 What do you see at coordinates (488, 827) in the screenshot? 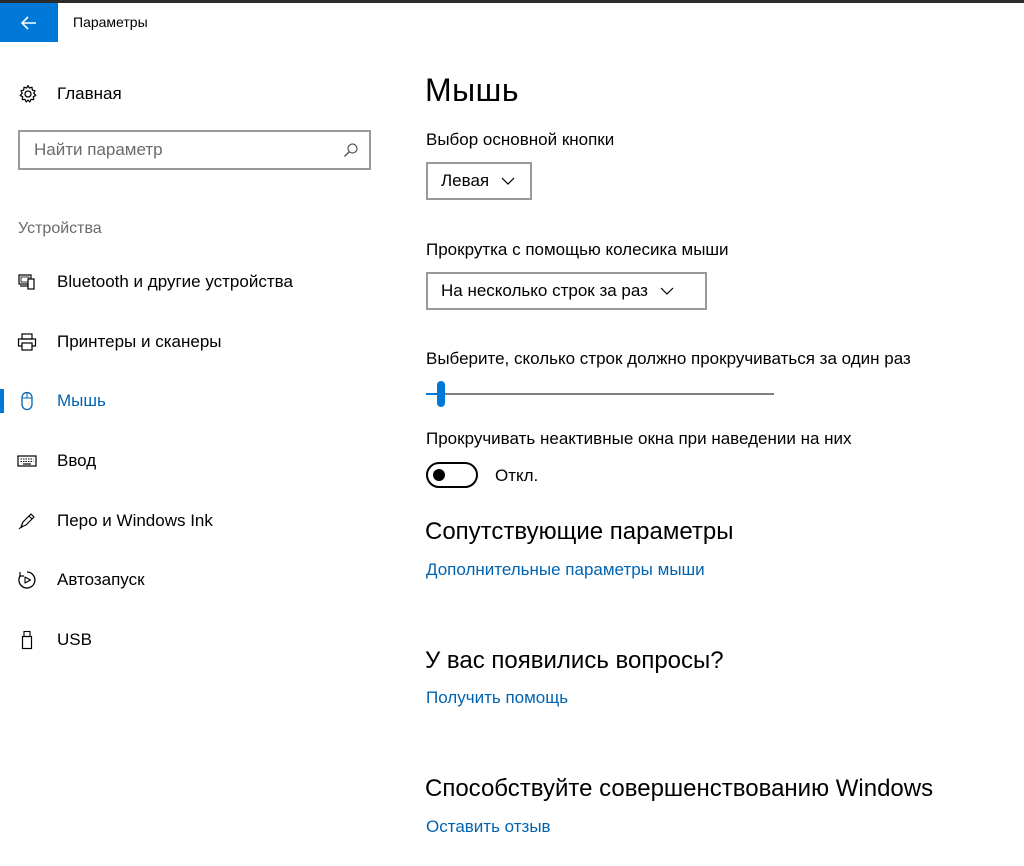
I see `give-feedback-link: Оставить отзыв` at bounding box center [488, 827].